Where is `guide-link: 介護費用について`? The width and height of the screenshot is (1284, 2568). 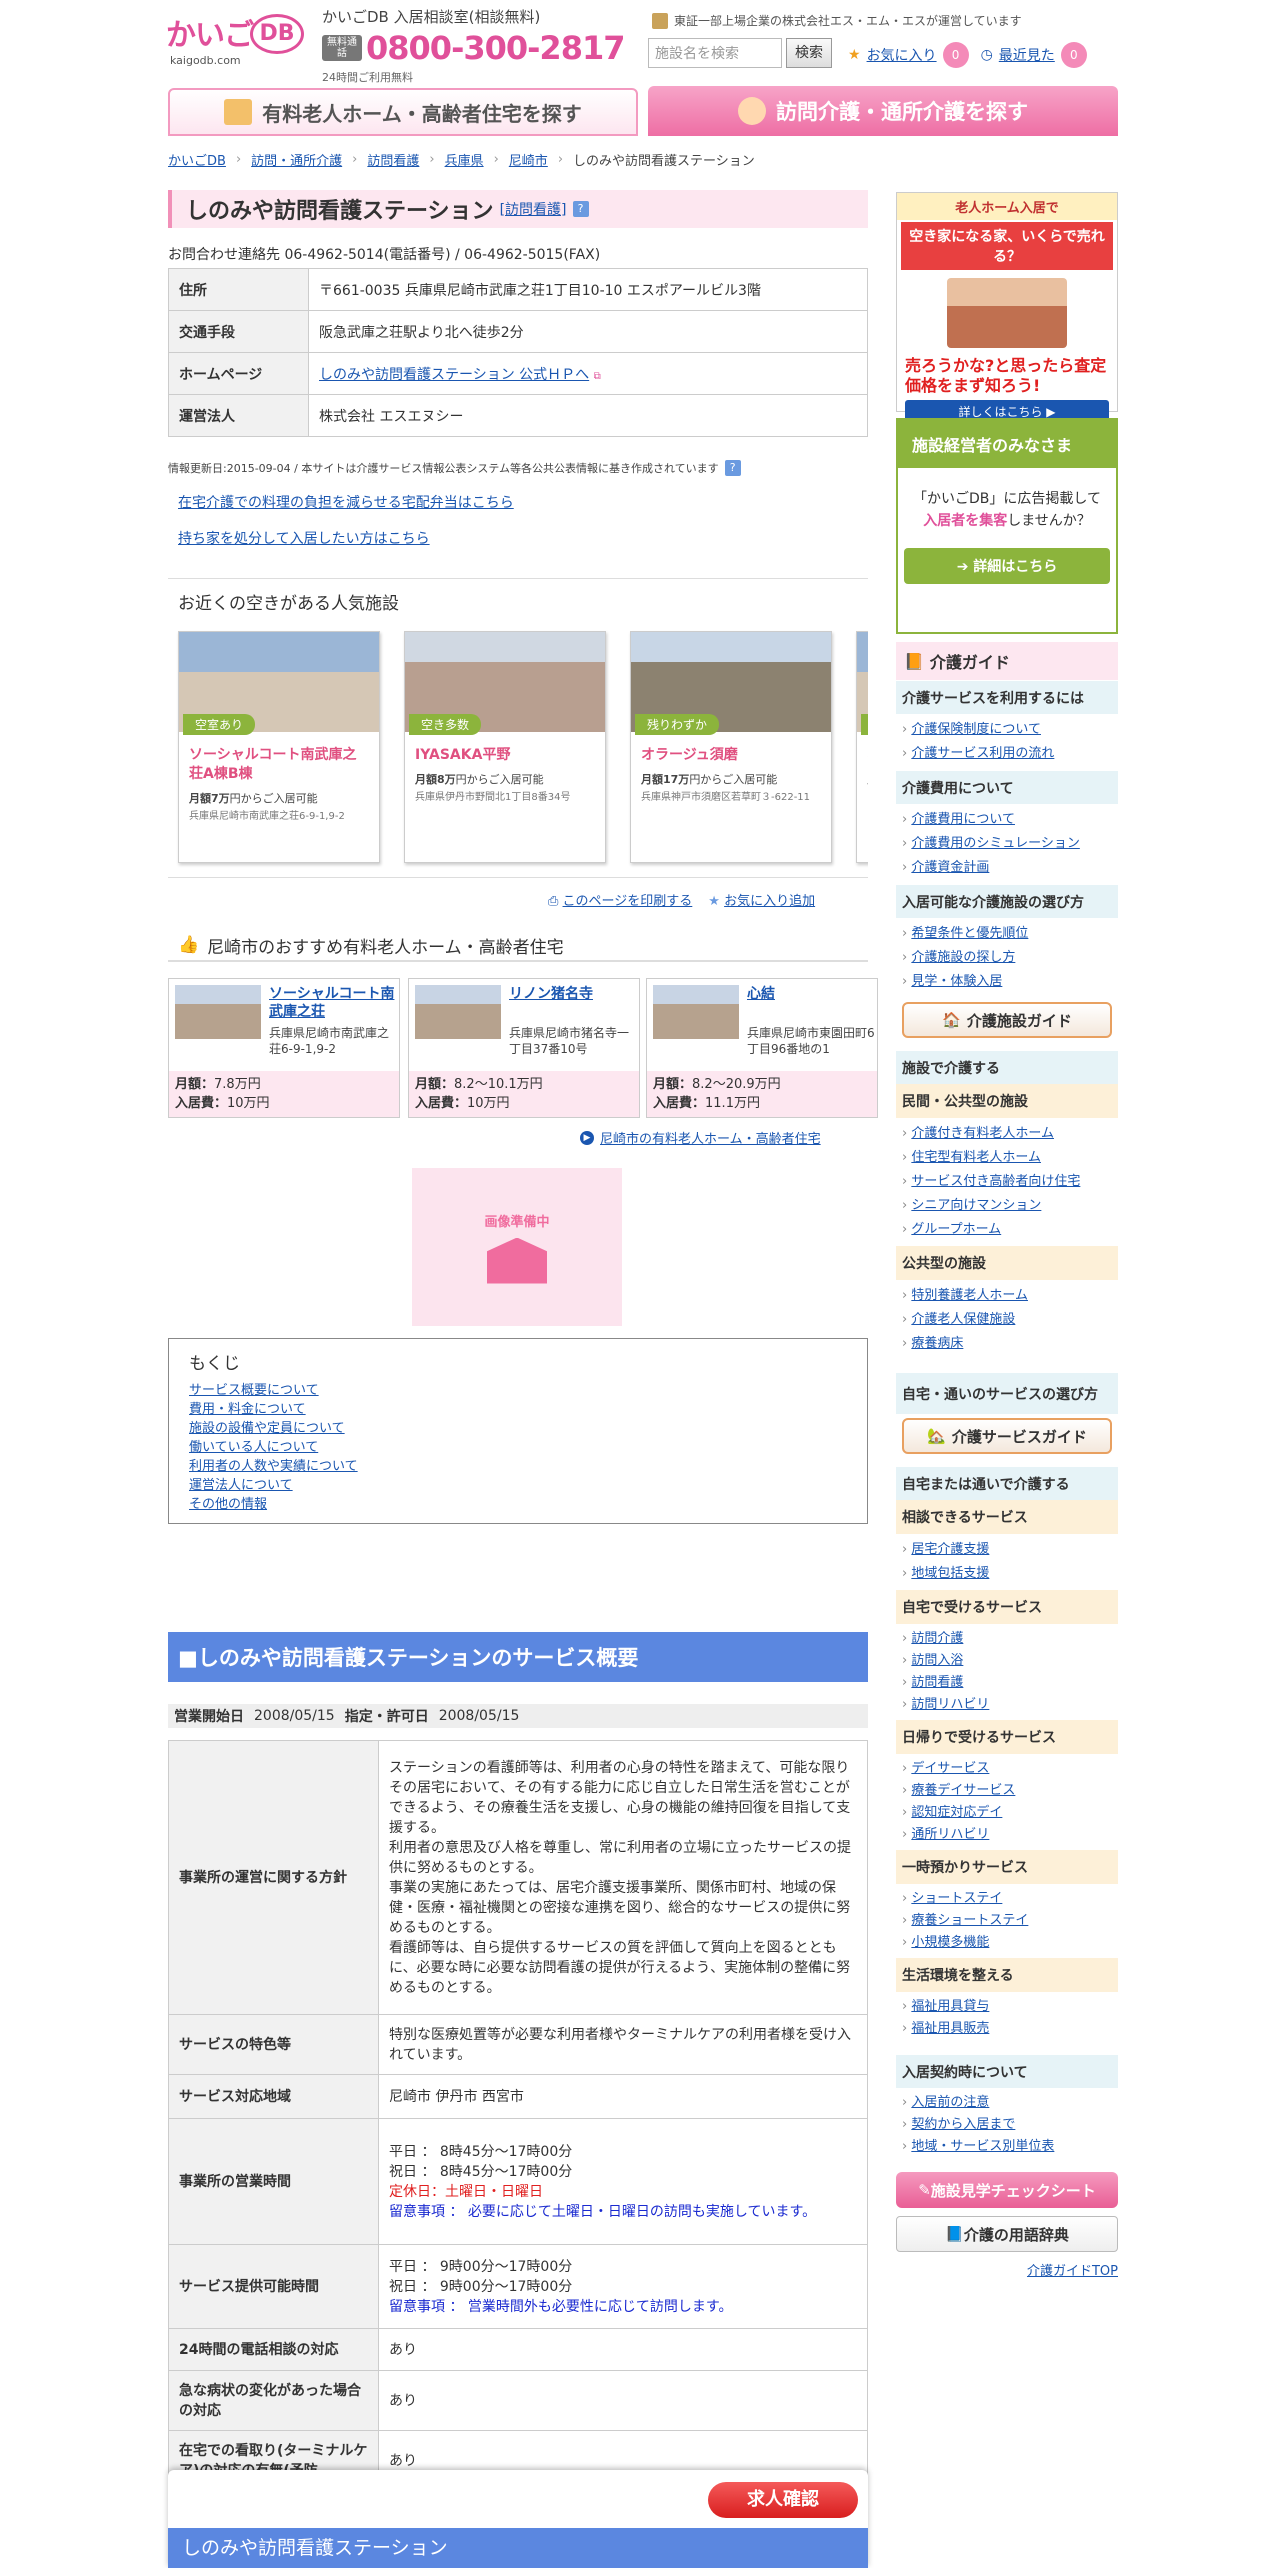
guide-link: 介護費用について is located at coordinates (963, 819).